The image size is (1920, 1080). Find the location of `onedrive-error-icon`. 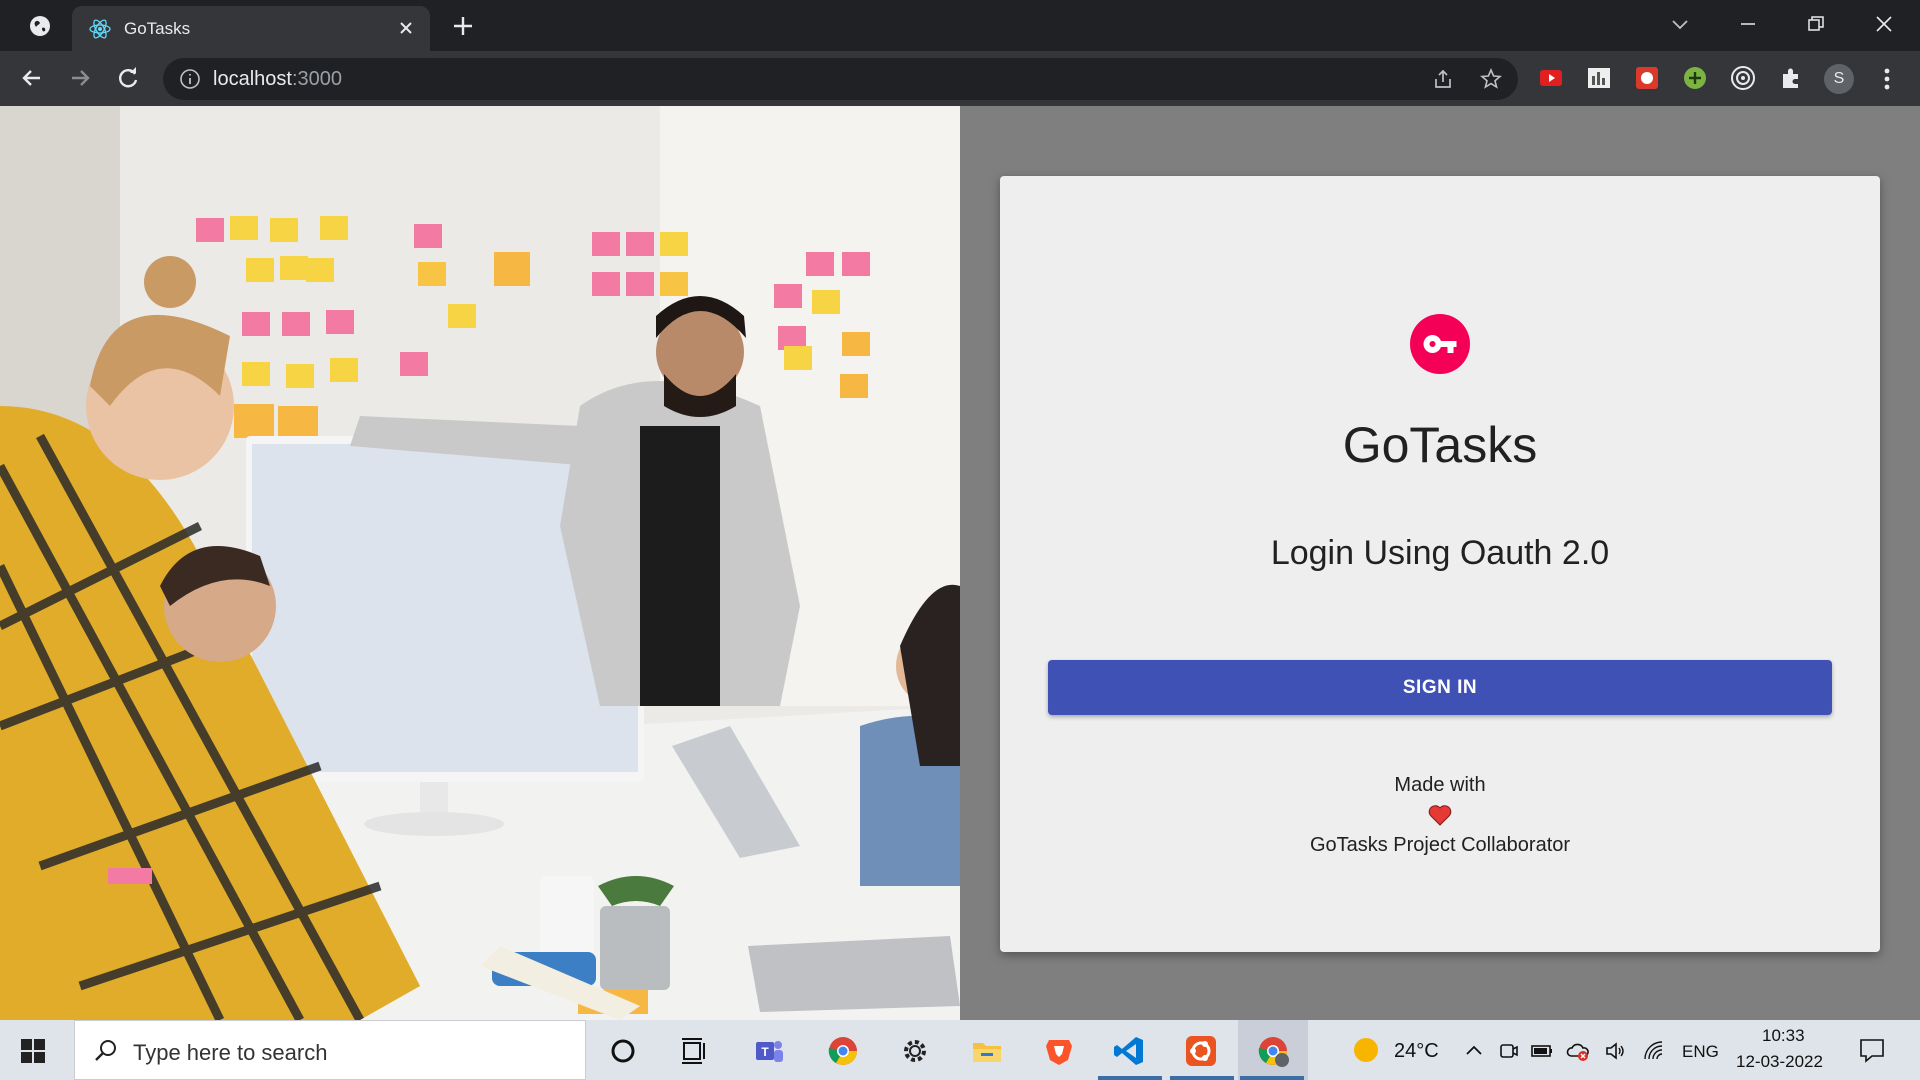

onedrive-error-icon is located at coordinates (1578, 1051).